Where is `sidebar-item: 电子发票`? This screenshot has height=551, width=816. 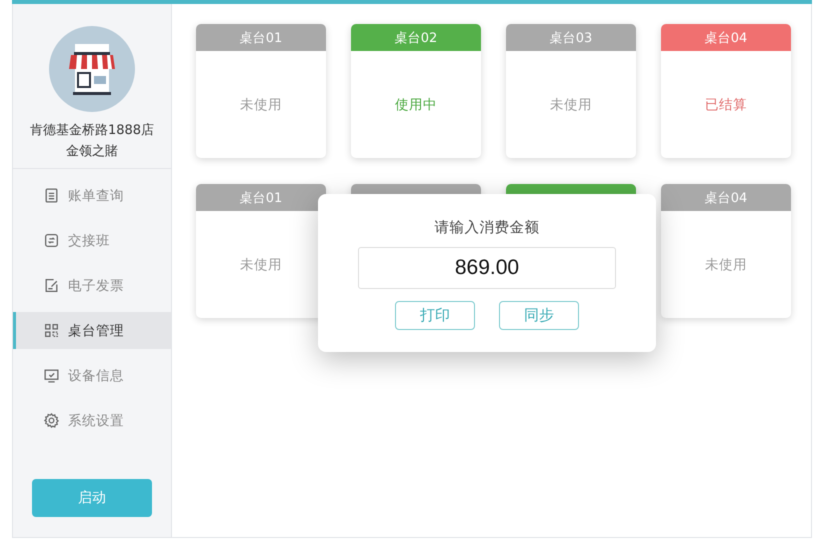
sidebar-item: 电子发票 is located at coordinates (92, 285).